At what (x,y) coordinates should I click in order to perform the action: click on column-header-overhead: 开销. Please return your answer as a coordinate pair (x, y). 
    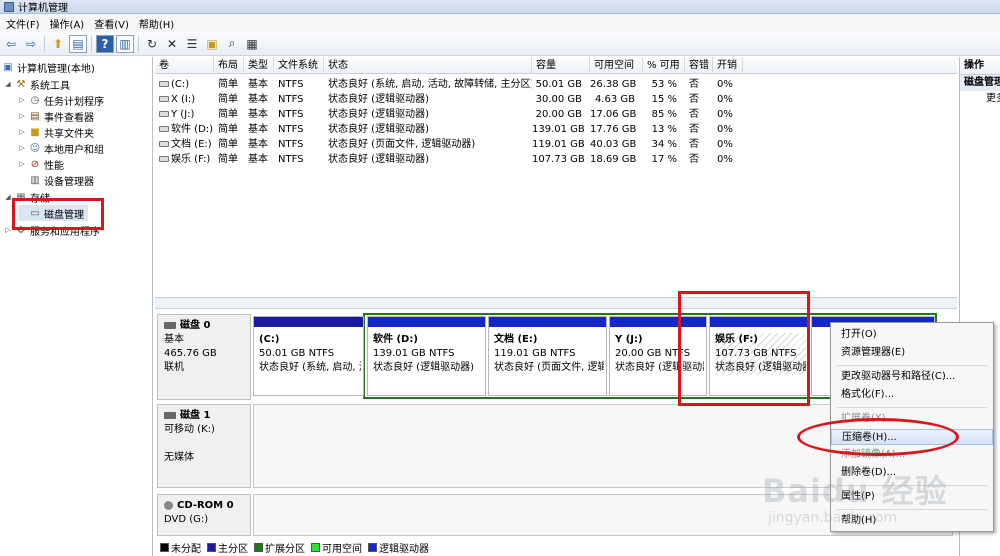
    Looking at the image, I should click on (728, 65).